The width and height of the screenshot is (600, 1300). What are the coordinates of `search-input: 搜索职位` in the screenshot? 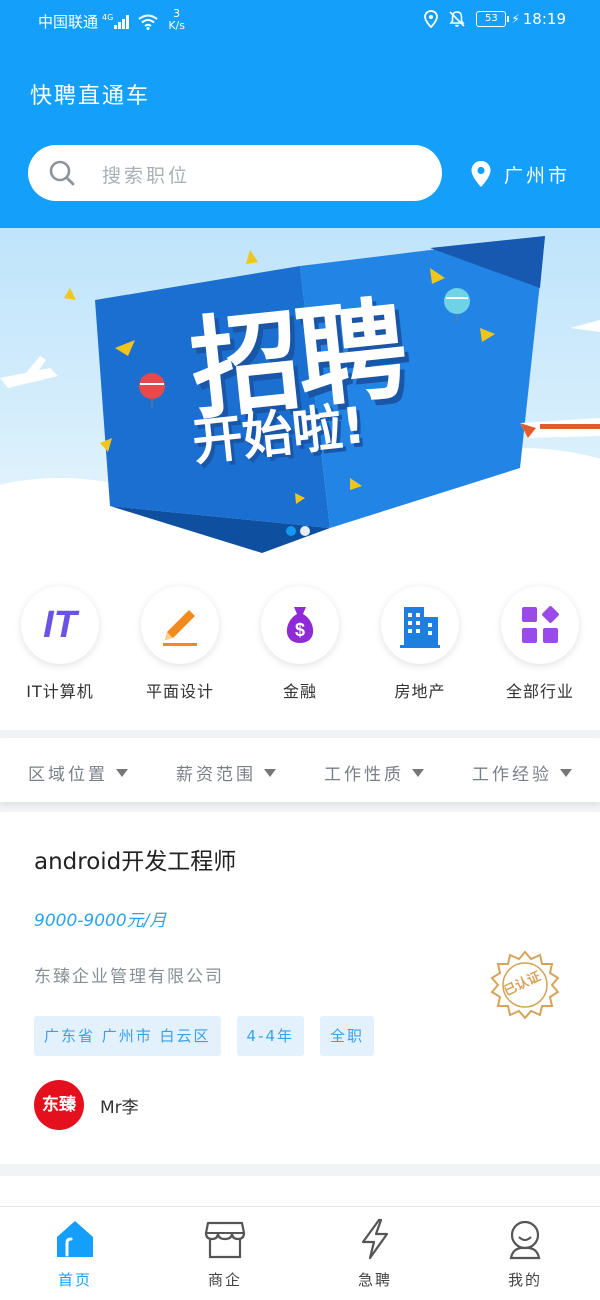 It's located at (235, 173).